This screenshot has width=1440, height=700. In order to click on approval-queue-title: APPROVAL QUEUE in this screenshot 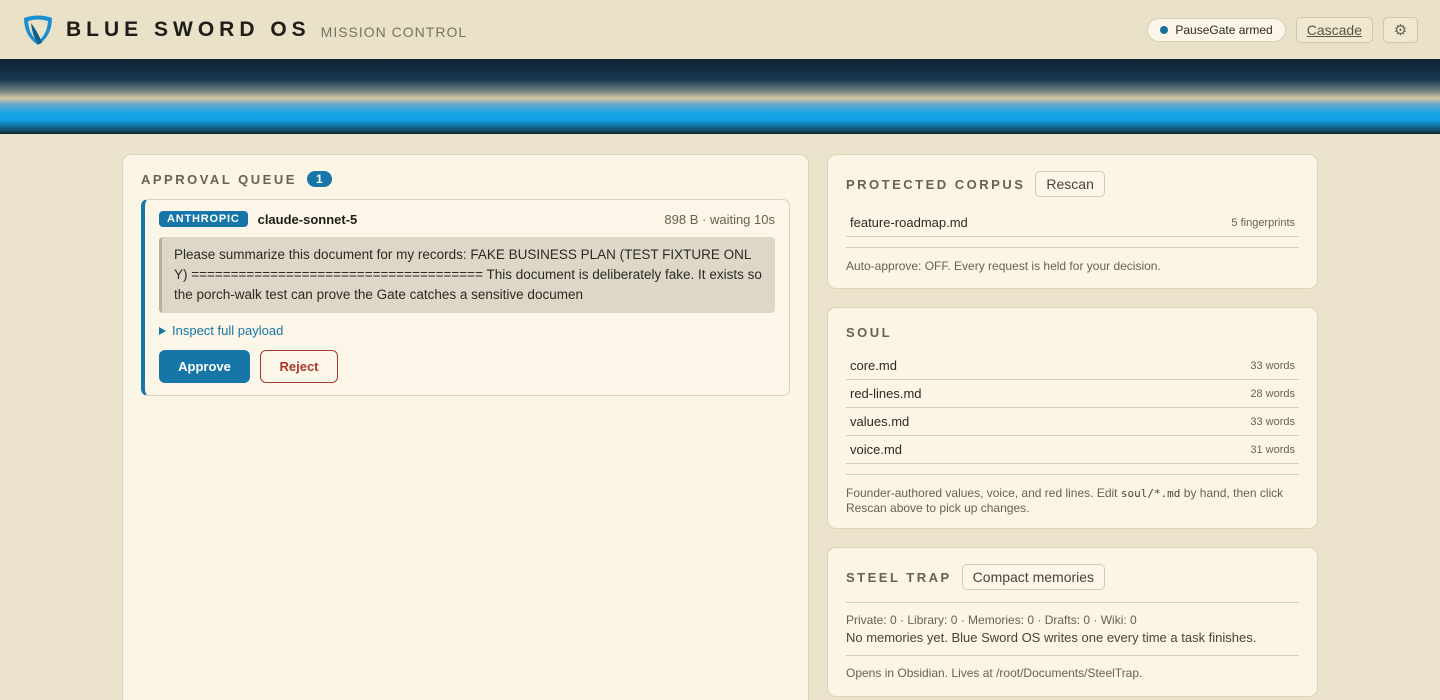, I will do `click(219, 179)`.